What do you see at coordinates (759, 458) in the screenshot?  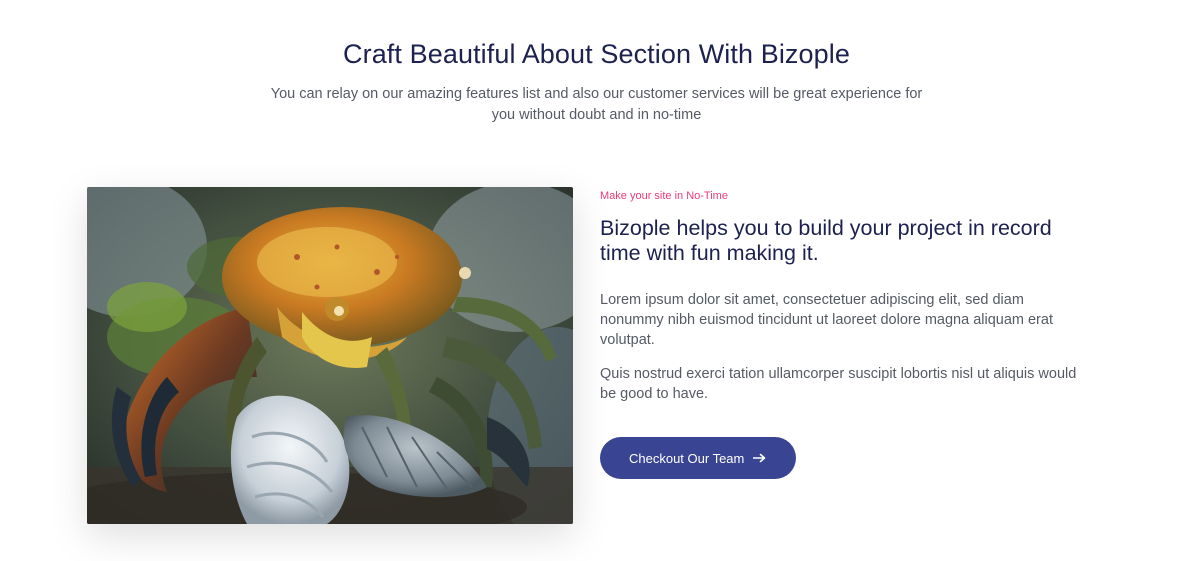 I see `arrow-right-icon` at bounding box center [759, 458].